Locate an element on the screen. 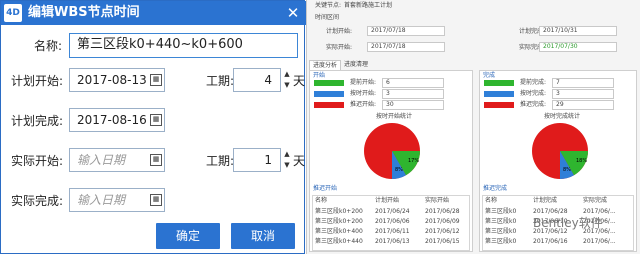 This screenshot has height=254, width=640. table-row-3-plan: 2017/06/16 is located at coordinates (550, 241).